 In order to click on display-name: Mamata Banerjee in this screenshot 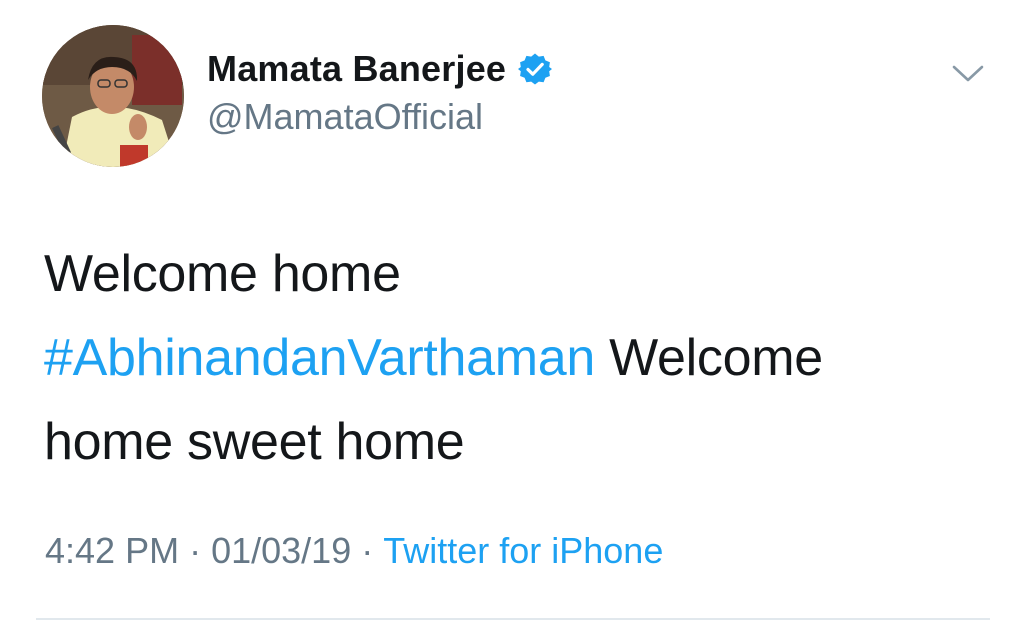, I will do `click(356, 69)`.